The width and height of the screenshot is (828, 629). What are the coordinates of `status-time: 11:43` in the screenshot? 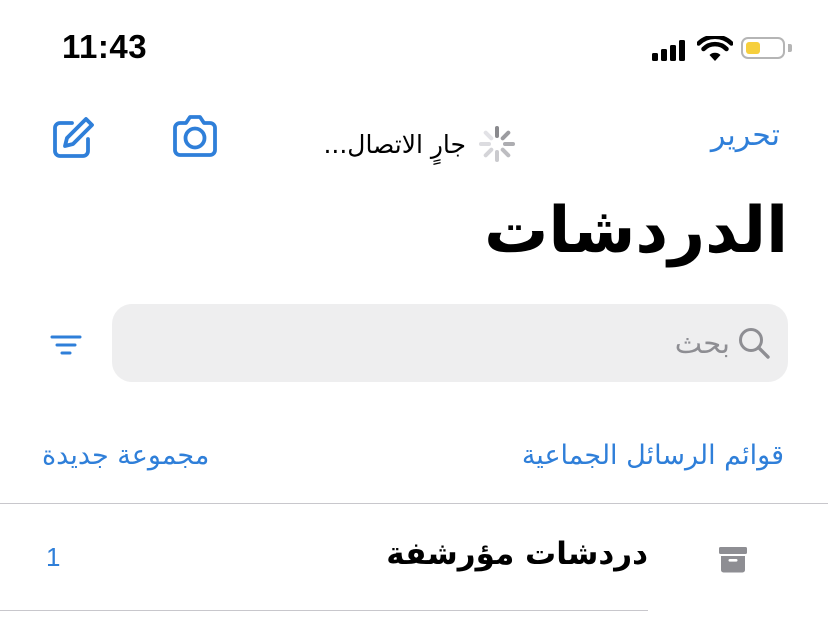 It's located at (105, 46).